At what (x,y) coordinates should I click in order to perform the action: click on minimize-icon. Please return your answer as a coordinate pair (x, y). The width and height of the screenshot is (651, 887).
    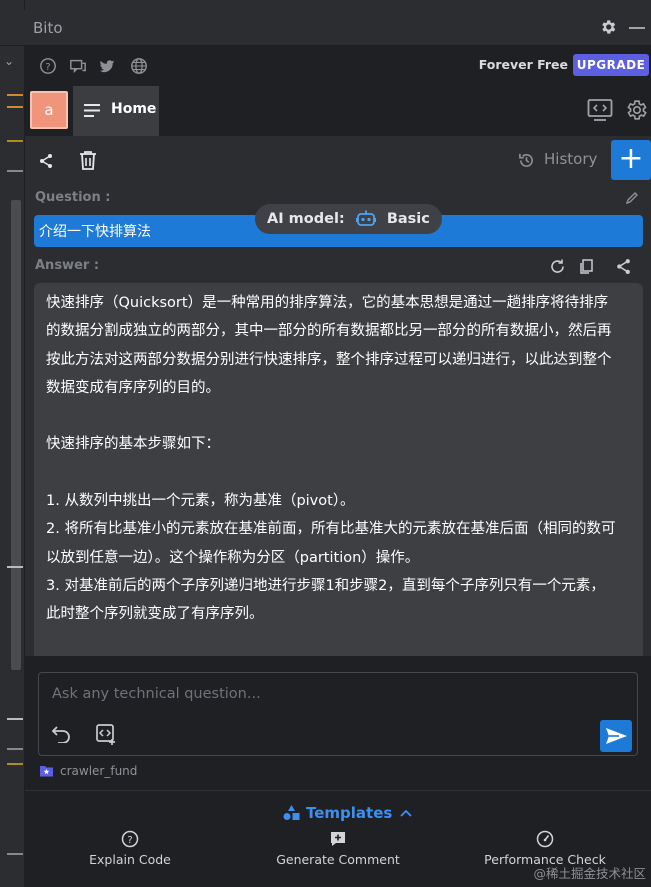
    Looking at the image, I should click on (637, 28).